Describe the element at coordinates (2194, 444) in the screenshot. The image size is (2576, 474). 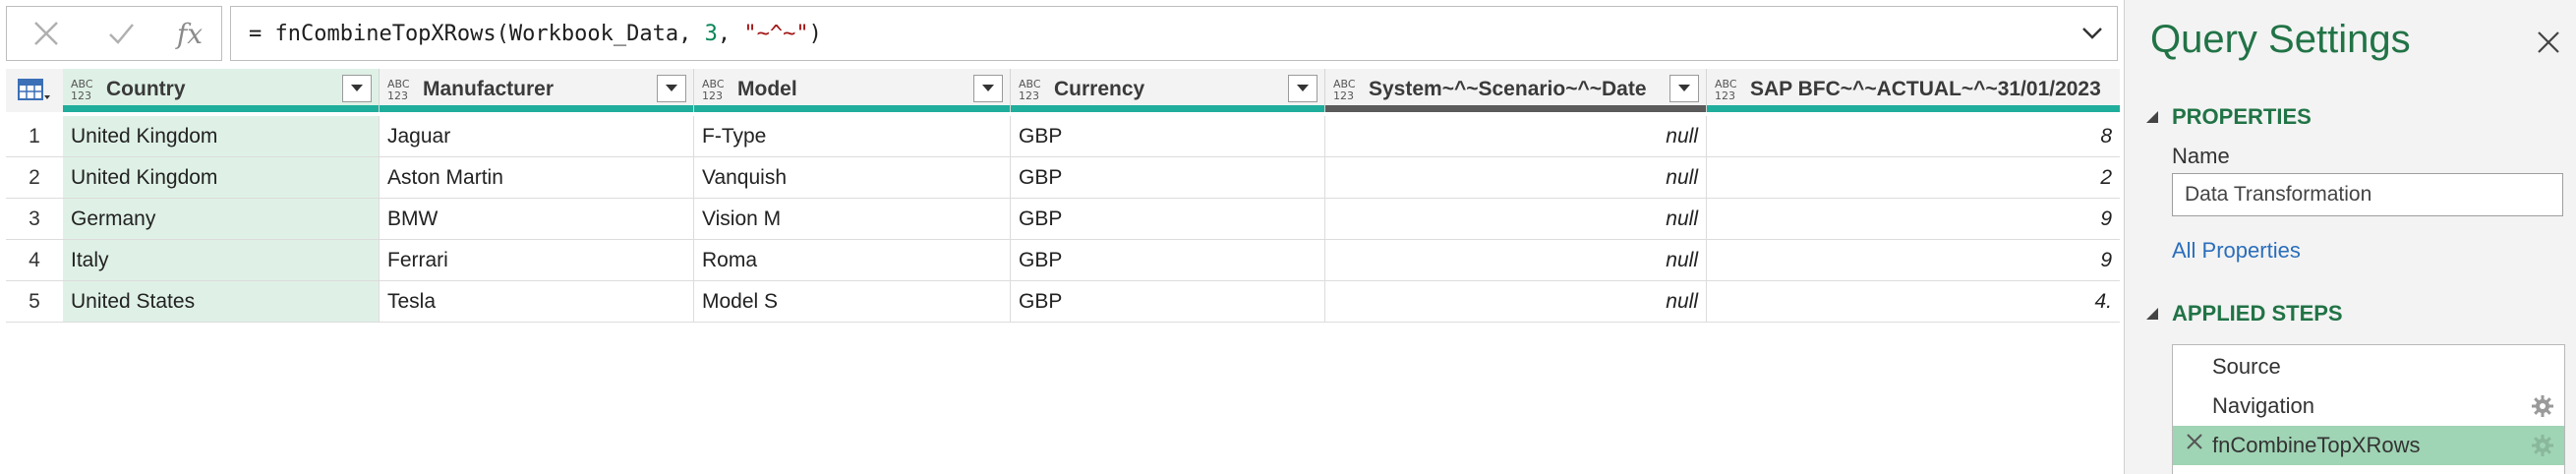
I see `delete-step-button` at that location.